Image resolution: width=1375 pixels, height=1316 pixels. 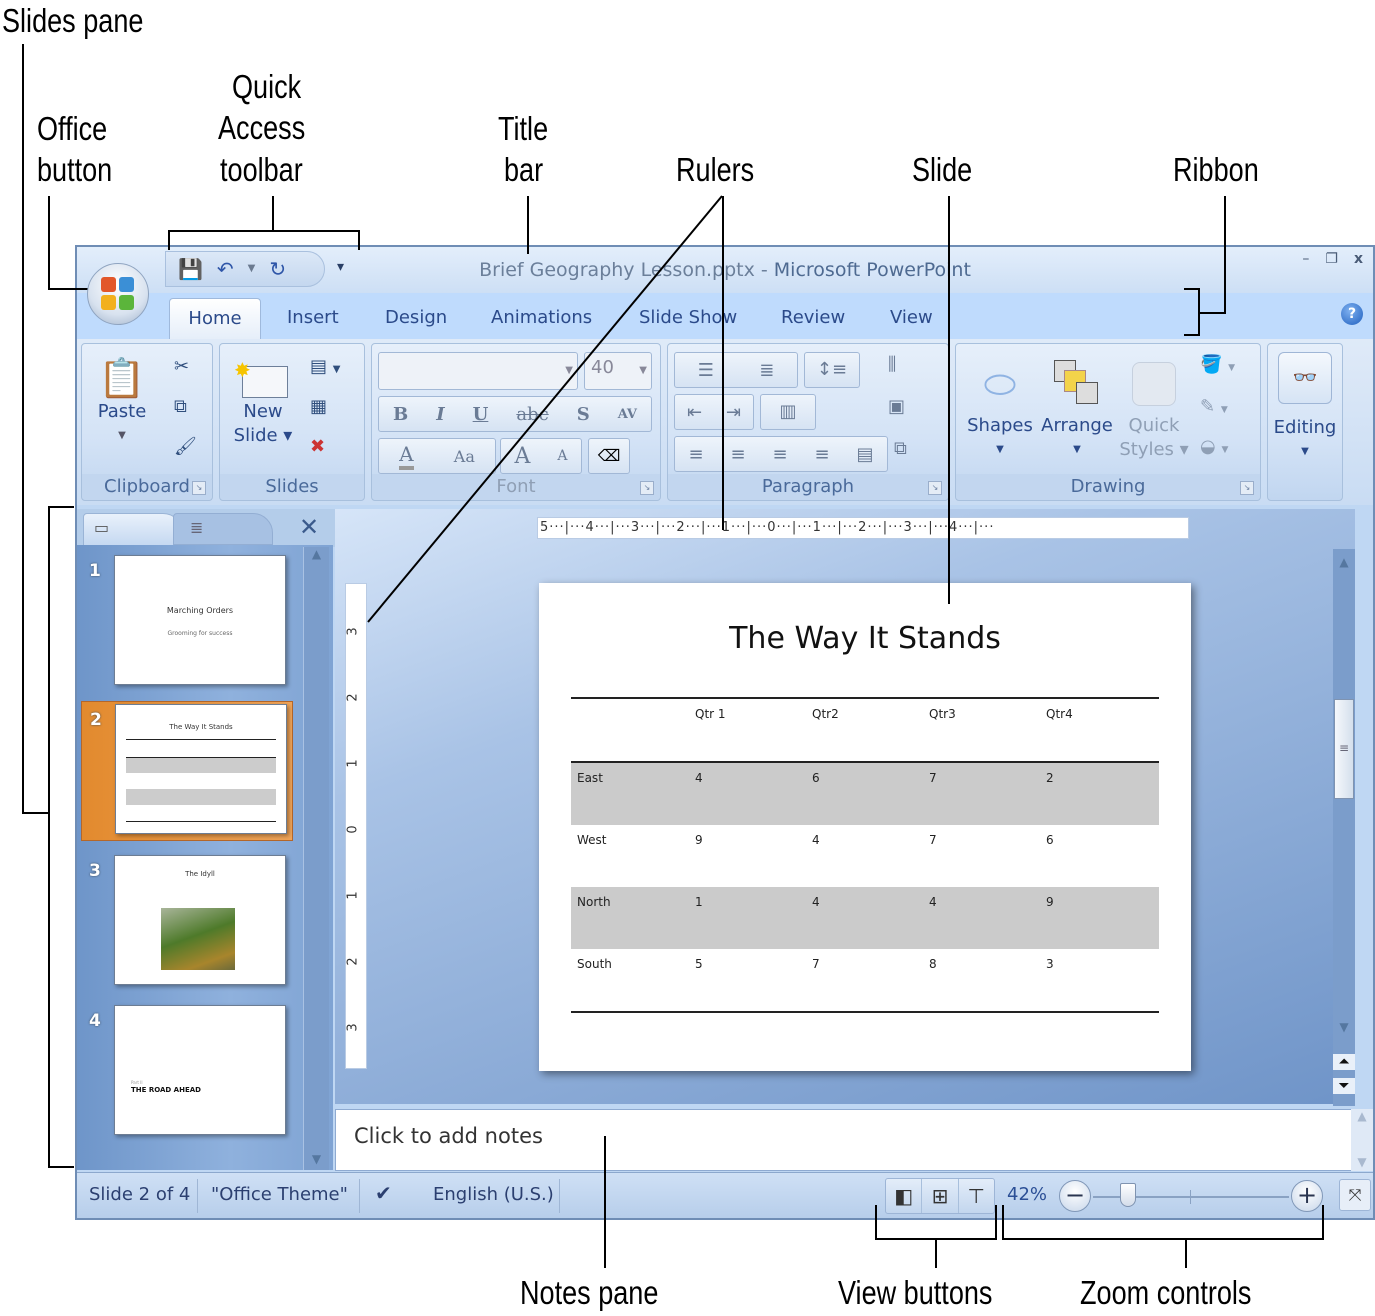 I want to click on rulers-leader-lines, so click(x=545, y=409).